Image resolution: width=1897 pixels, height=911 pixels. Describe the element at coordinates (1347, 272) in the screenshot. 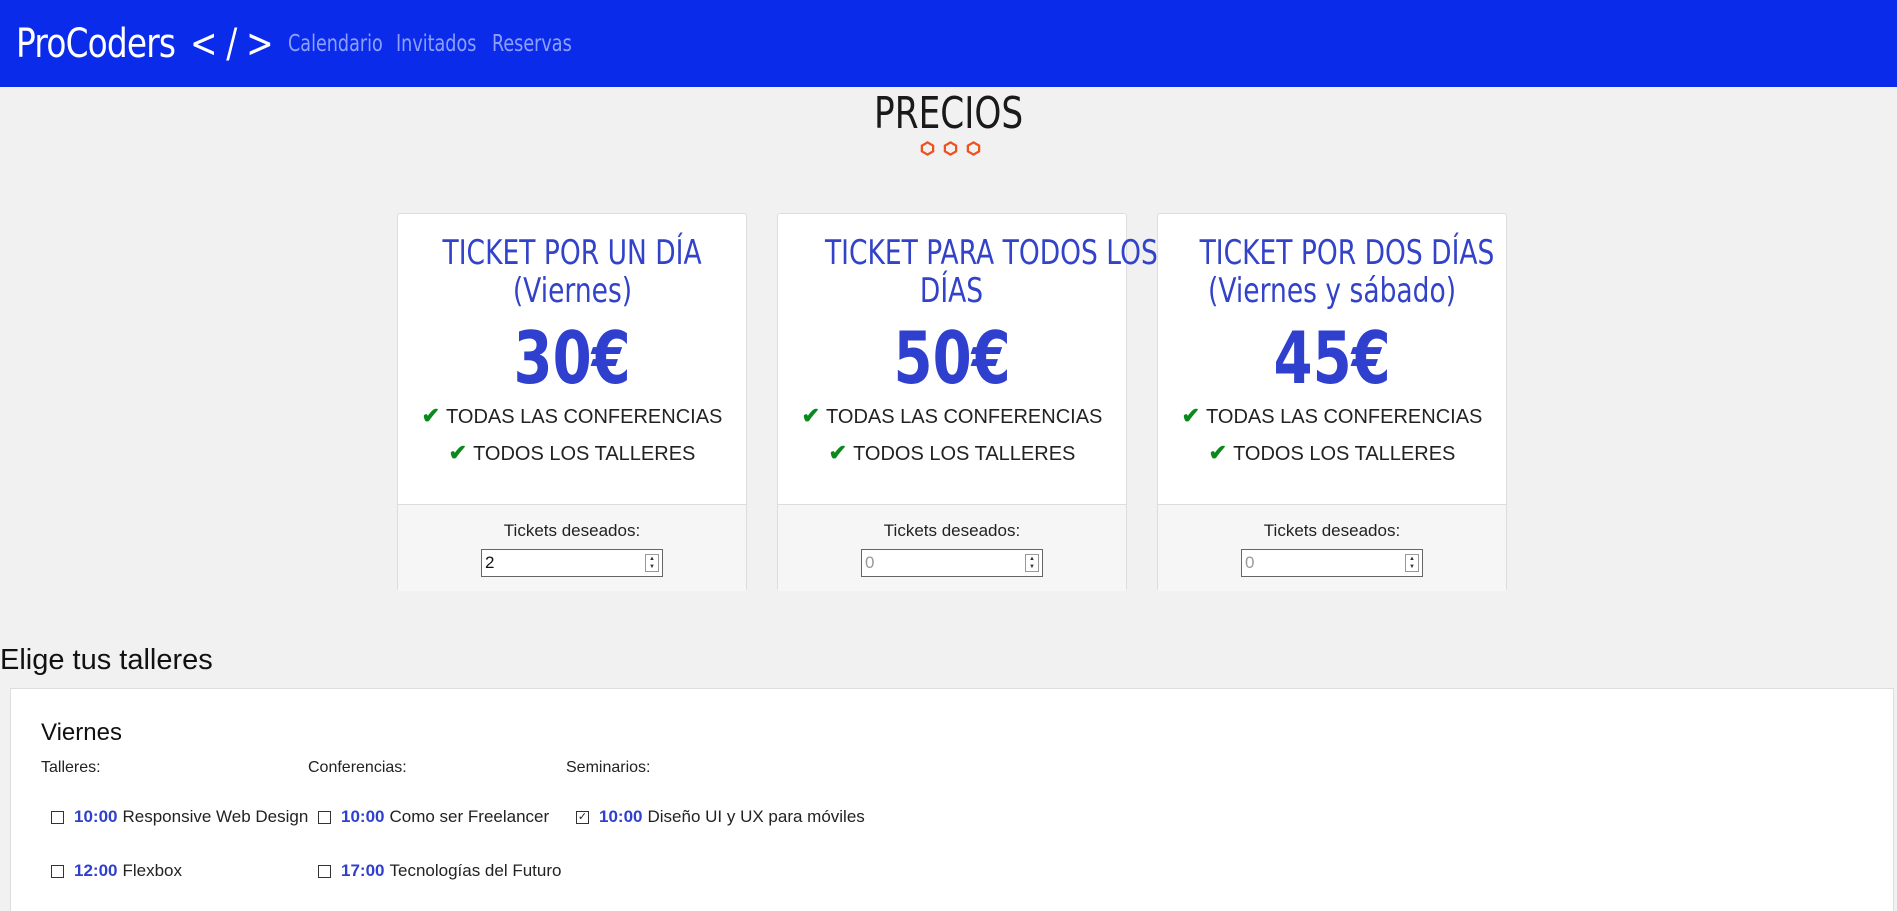

I see `ticket-title: TICKET POR DOS DÍAS (Viernes y sábado)` at that location.